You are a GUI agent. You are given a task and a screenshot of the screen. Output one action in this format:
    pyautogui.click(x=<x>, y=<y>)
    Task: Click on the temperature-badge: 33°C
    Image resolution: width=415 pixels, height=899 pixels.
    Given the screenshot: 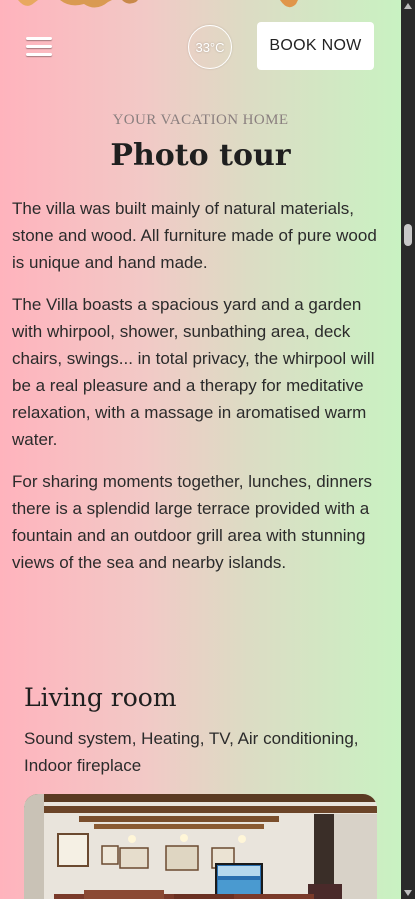 What is the action you would take?
    pyautogui.click(x=210, y=47)
    